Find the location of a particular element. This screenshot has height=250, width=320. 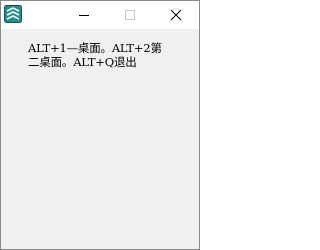

minimize-button is located at coordinates (84, 15).